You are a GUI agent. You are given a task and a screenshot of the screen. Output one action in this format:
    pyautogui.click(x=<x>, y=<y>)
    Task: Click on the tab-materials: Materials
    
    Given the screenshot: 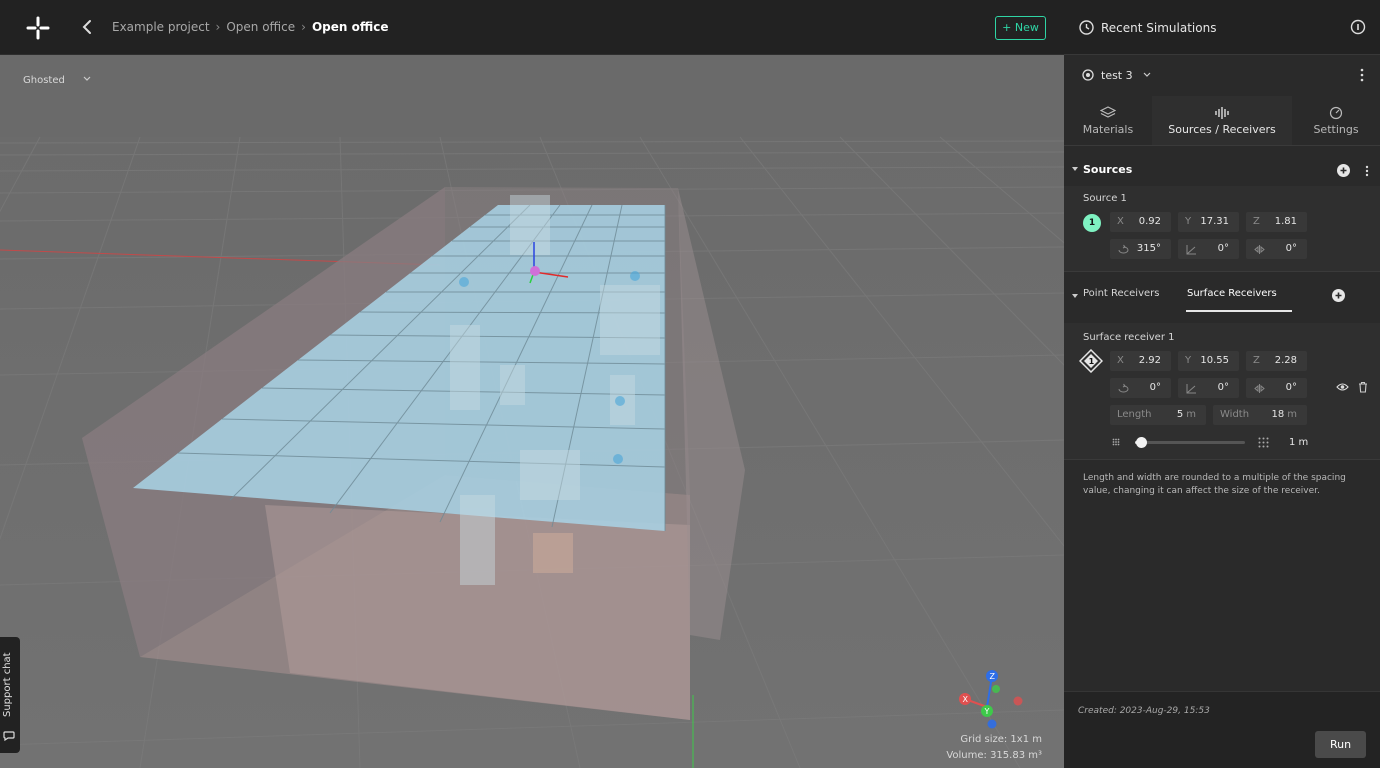 What is the action you would take?
    pyautogui.click(x=1108, y=120)
    